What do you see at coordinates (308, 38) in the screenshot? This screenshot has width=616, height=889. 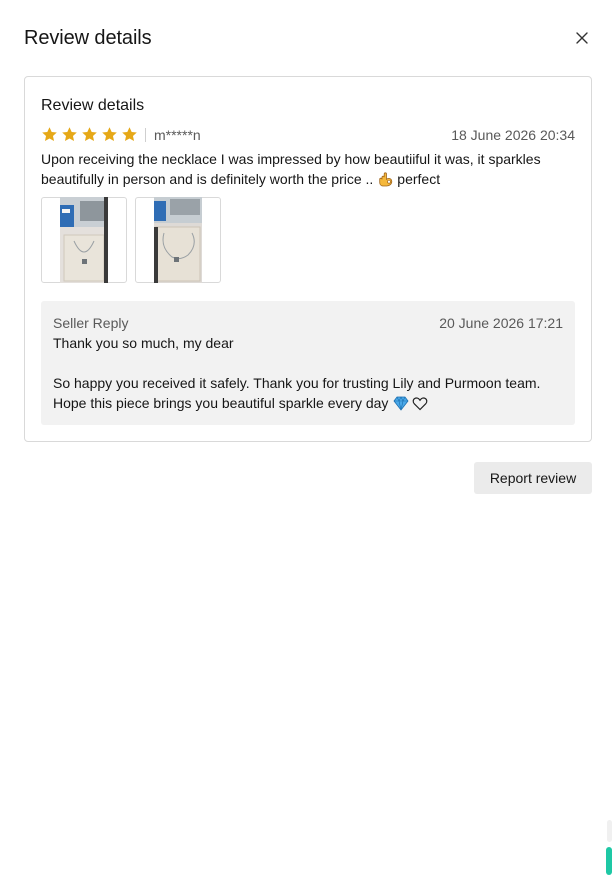 I see `modal-header: Review details` at bounding box center [308, 38].